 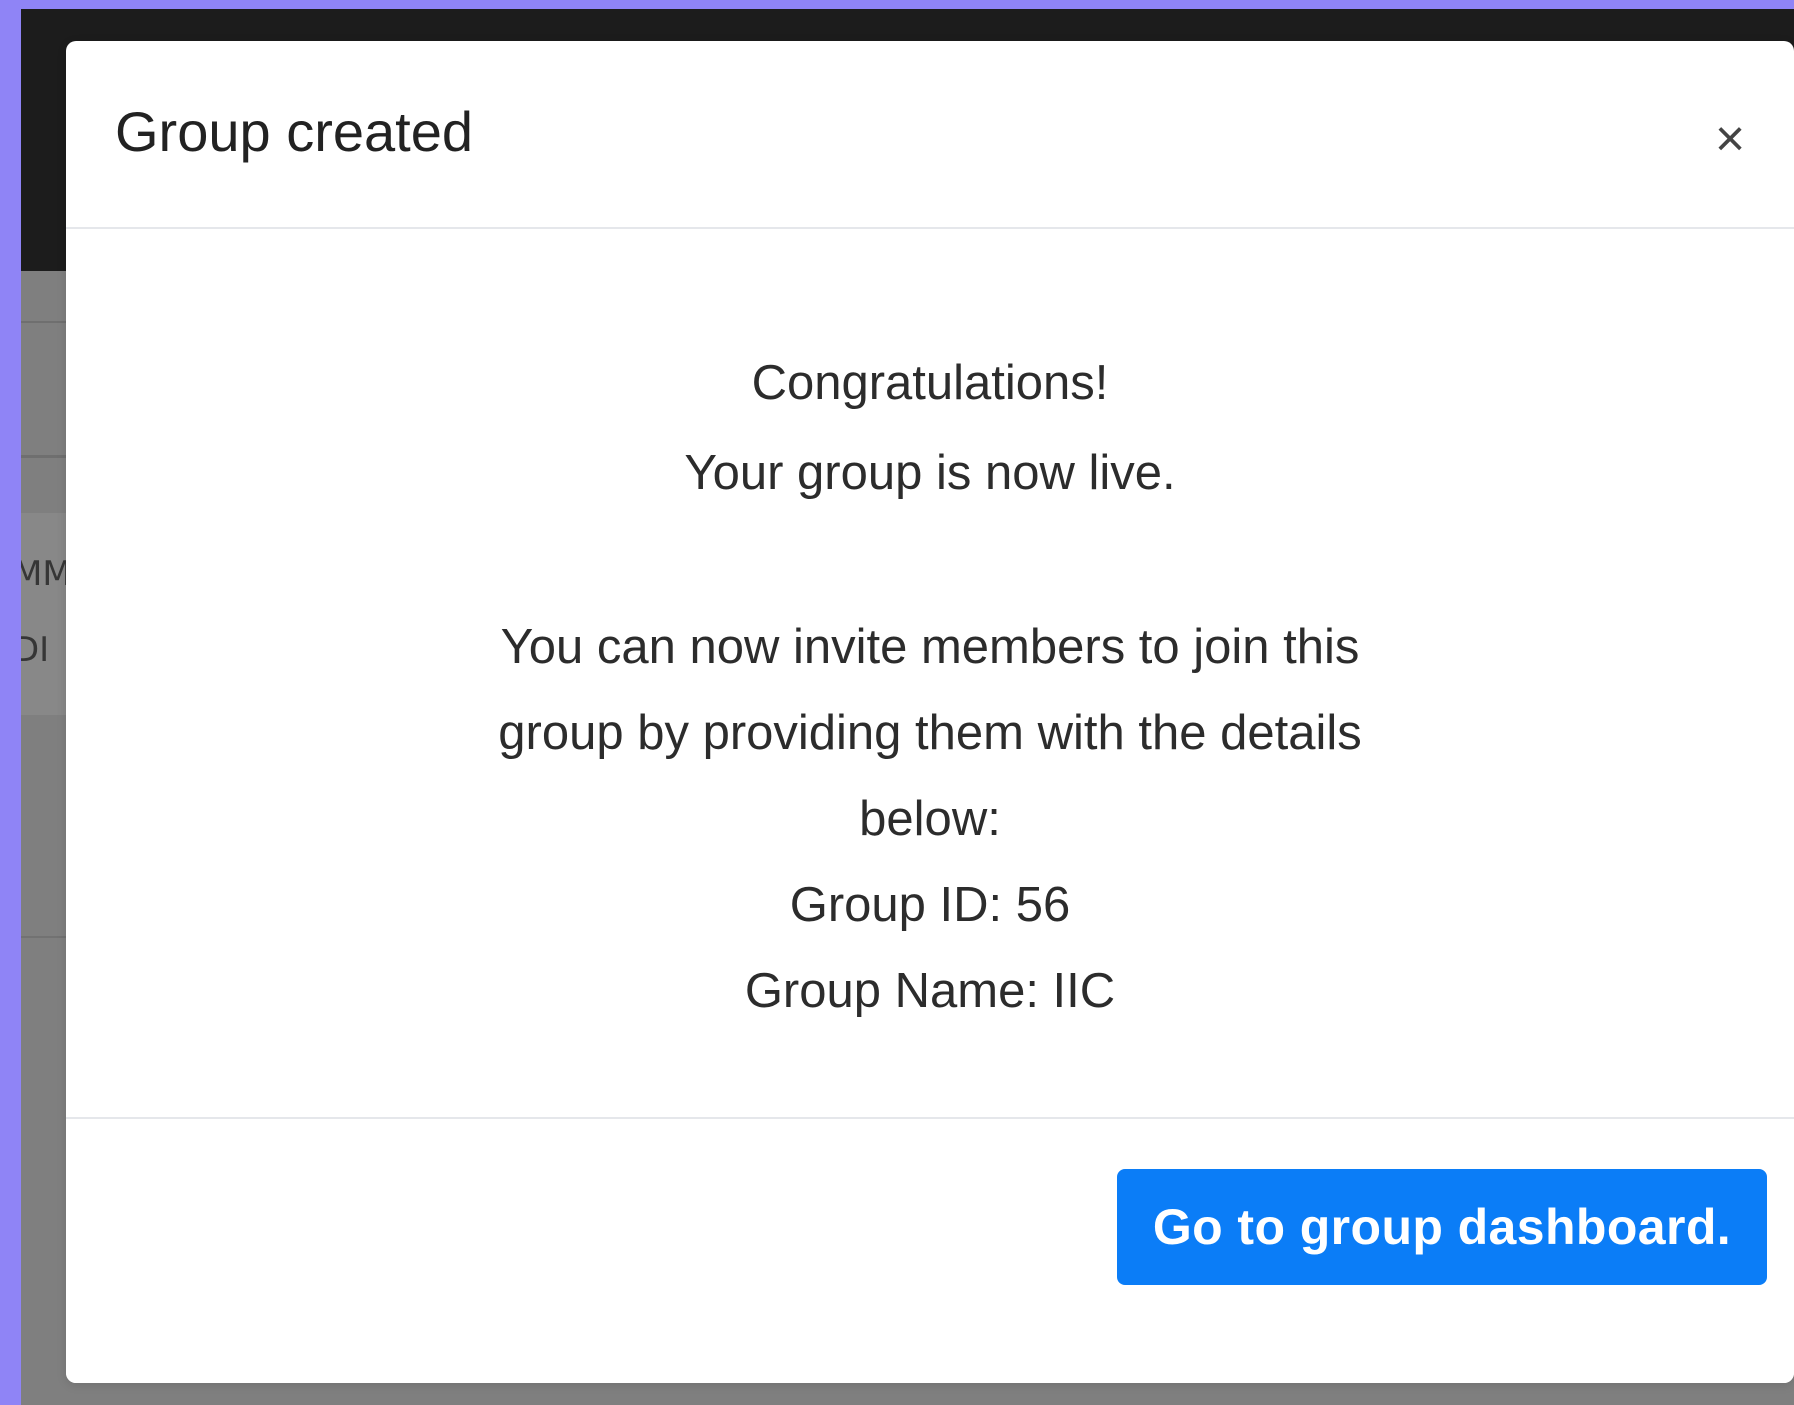 I want to click on invite-instructions-line-1: You can now invite members to join this, so click(x=930, y=647).